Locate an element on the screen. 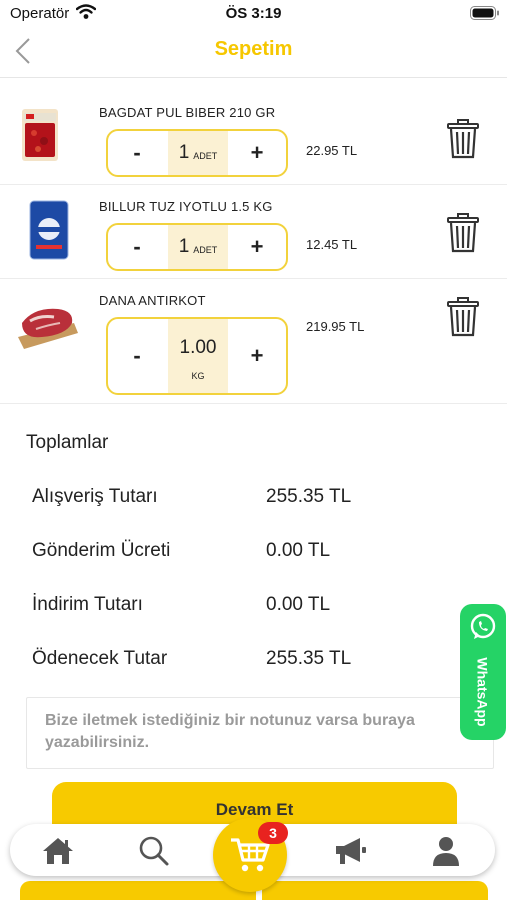 Image resolution: width=507 pixels, height=900 pixels. shipping-fee-label: Gönderim Ücreti is located at coordinates (101, 550).